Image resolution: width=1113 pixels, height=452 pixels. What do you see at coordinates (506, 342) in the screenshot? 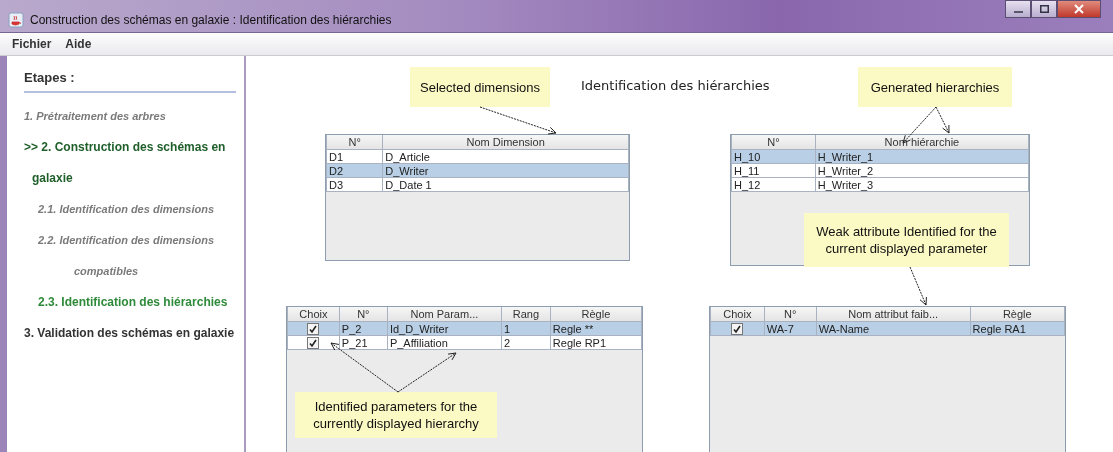
I see `table-cell: 2` at bounding box center [506, 342].